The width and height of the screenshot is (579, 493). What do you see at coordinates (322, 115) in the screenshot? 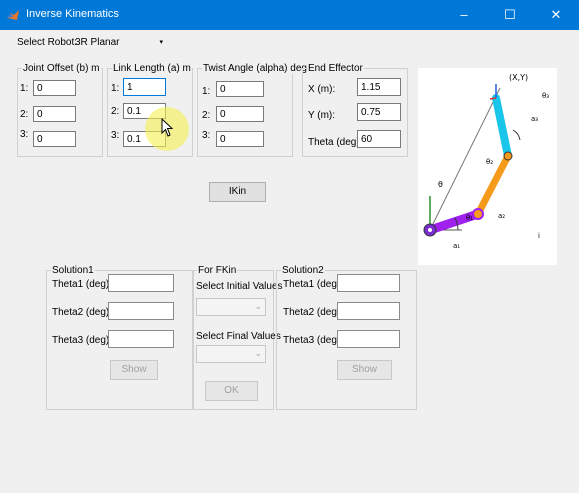
I see `end-effector-y-label: Y (m):` at bounding box center [322, 115].